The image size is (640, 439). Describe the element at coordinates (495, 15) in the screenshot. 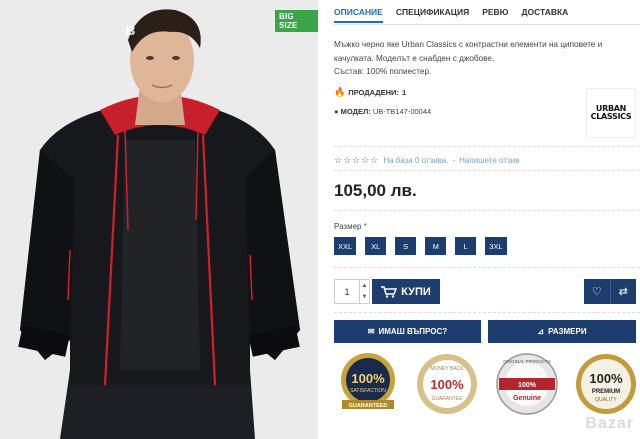

I see `tab-reviews: РЕВЮ` at that location.